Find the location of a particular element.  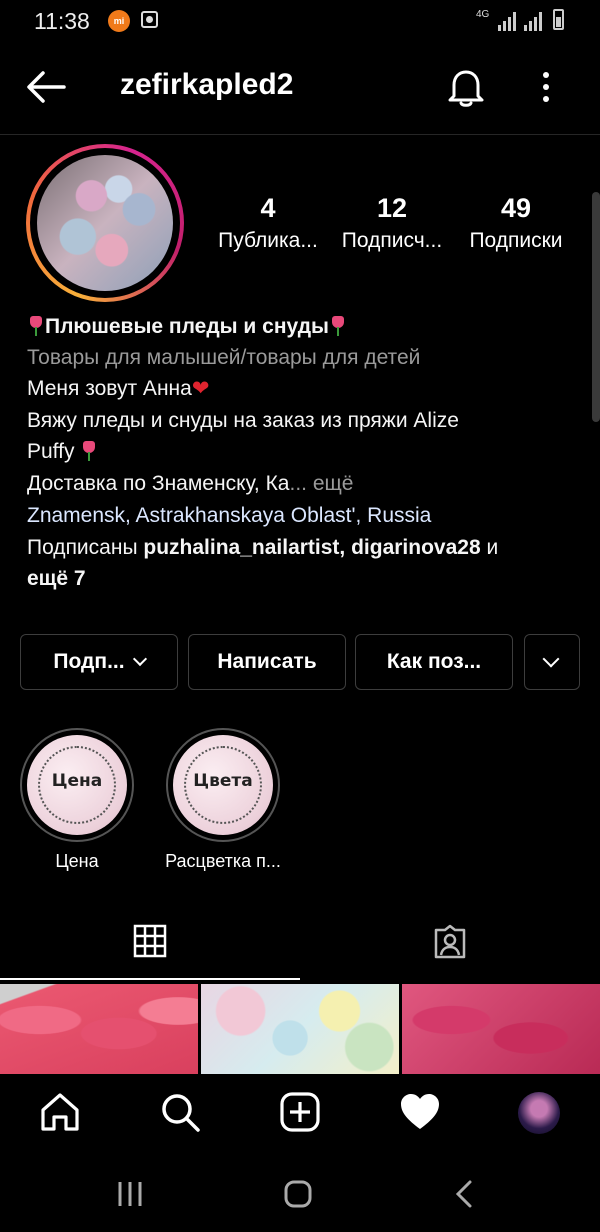

bio-line-1: Меня зовут Анна❤ is located at coordinates (307, 388).